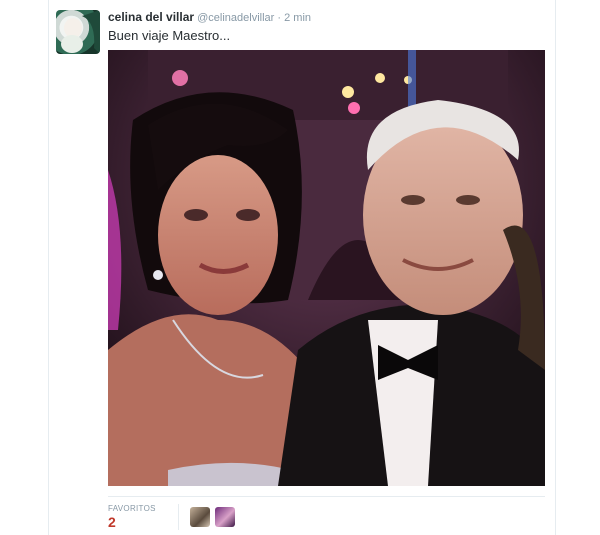  Describe the element at coordinates (151, 17) in the screenshot. I see `display-name: celina del villar` at that location.